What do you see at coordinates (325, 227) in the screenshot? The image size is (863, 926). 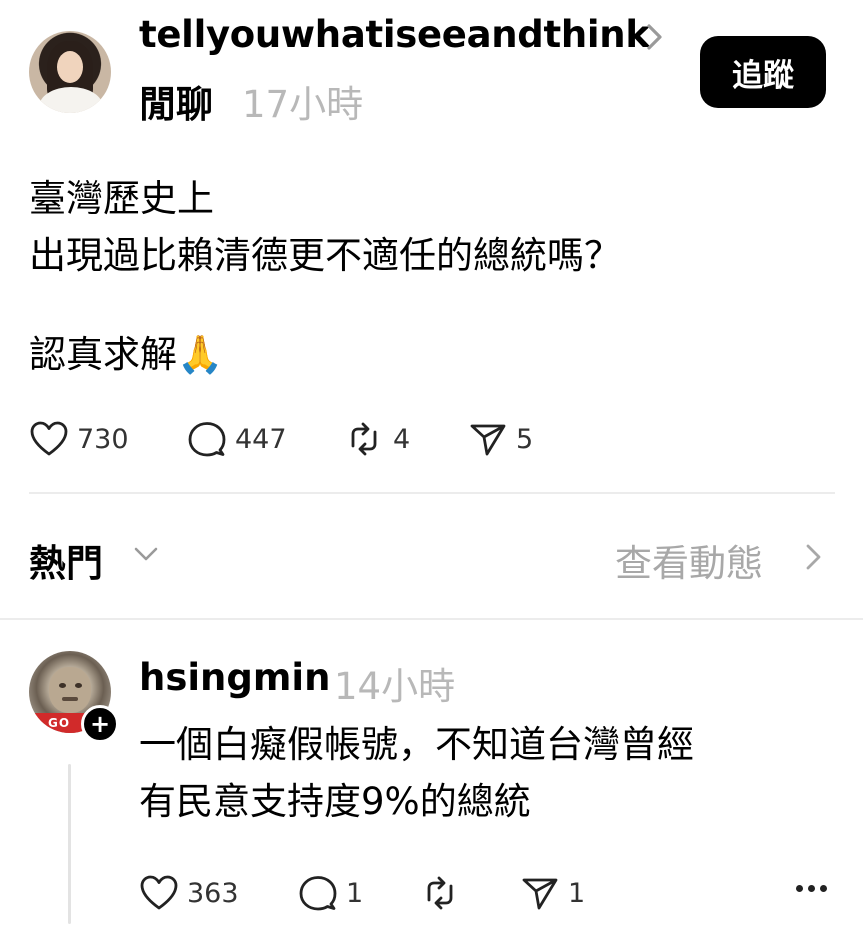 I see `post-body: 臺灣歷史上 出現過比賴清德更不適任的總統嗎？` at bounding box center [325, 227].